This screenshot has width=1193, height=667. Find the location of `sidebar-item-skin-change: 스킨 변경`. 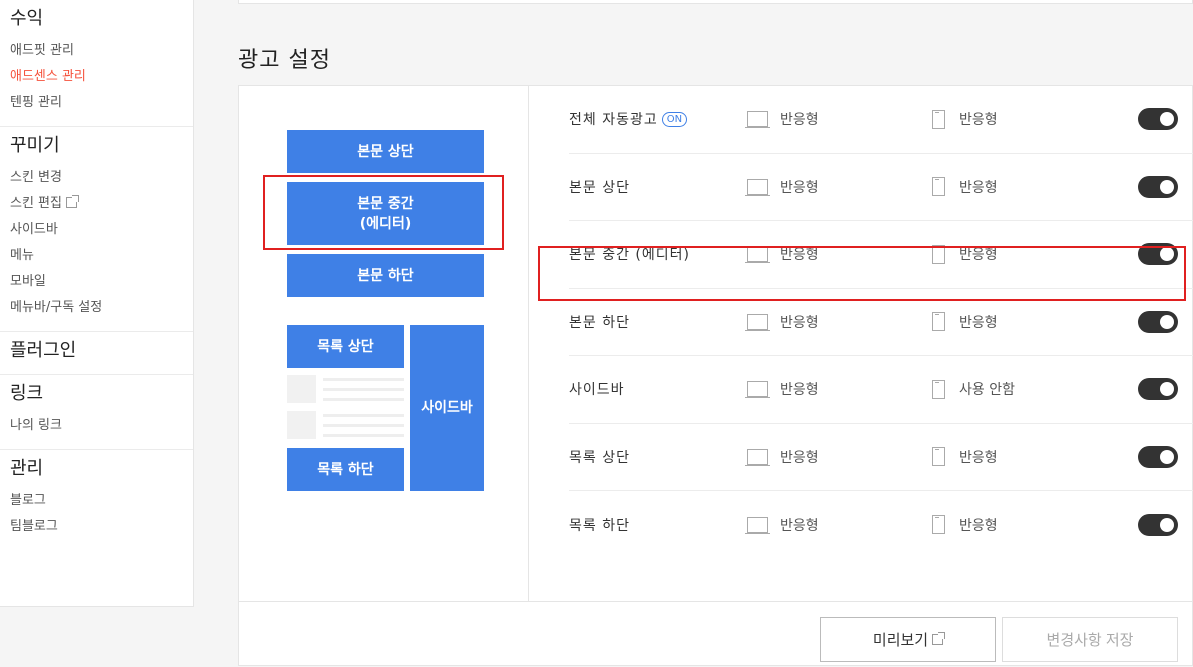

sidebar-item-skin-change: 스킨 변경 is located at coordinates (96, 178).